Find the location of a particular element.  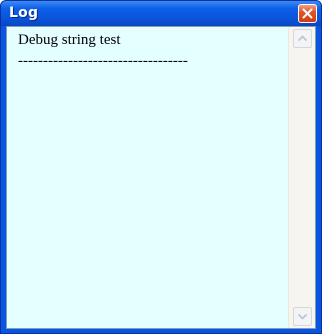

chevron-down-icon is located at coordinates (302, 316).